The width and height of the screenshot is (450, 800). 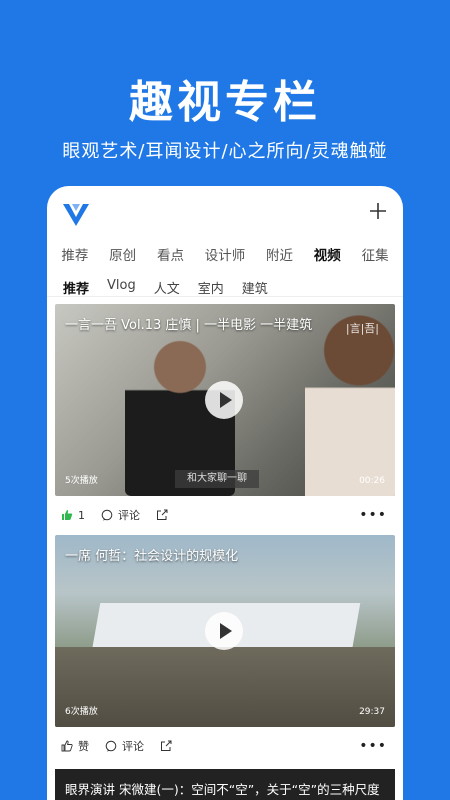 What do you see at coordinates (152, 556) in the screenshot?
I see `video-title: 一席 何哲：社会设计的规模化` at bounding box center [152, 556].